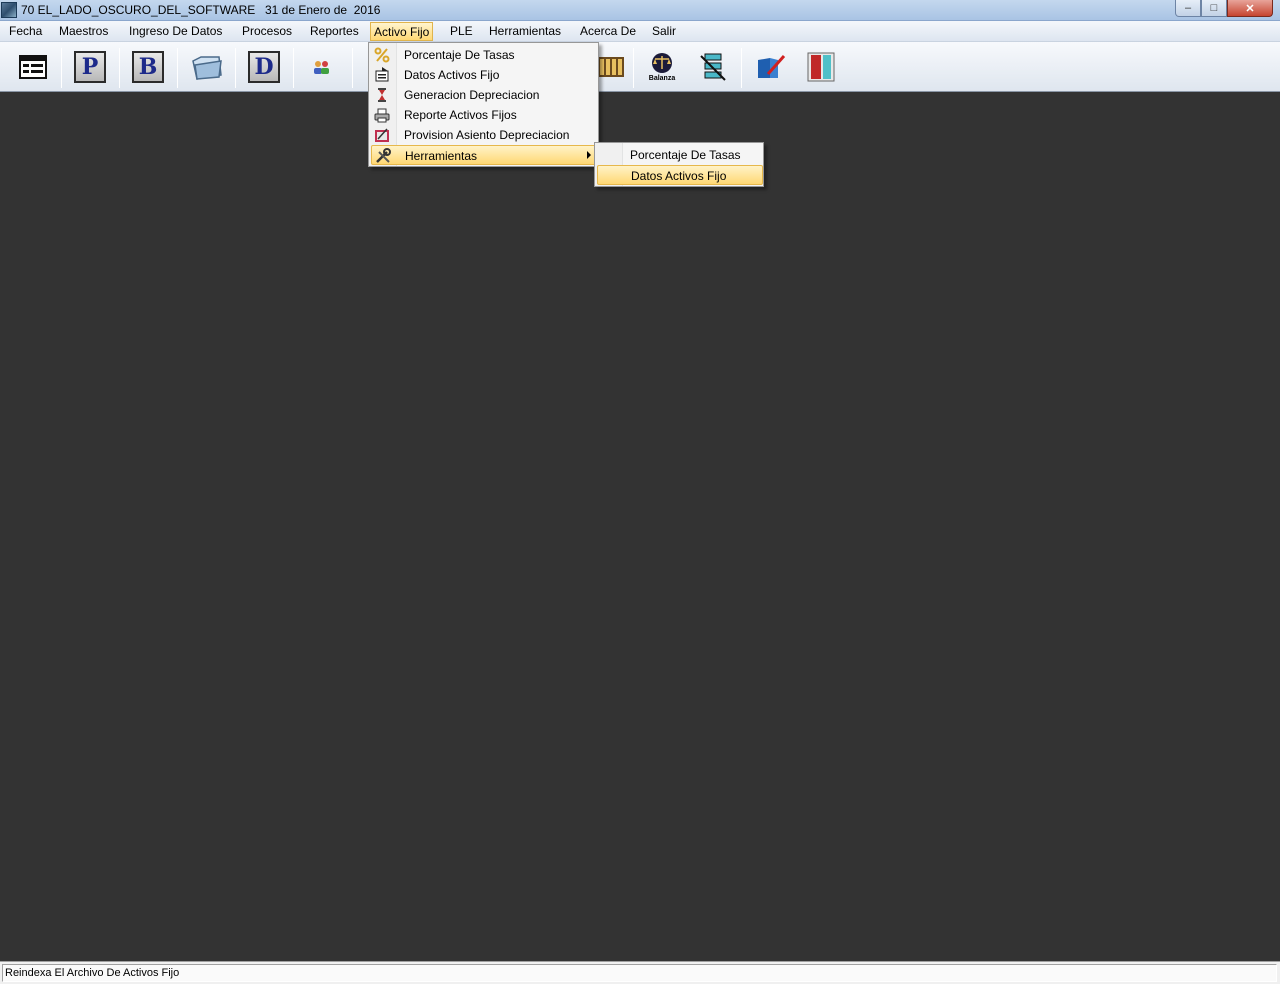 This screenshot has width=1280, height=984. I want to click on close-button: ✕, so click(1250, 8).